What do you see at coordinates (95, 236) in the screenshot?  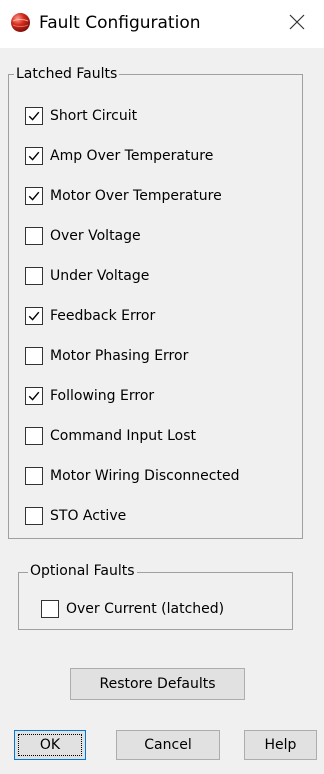 I see `checkbox-label: Over Voltage` at bounding box center [95, 236].